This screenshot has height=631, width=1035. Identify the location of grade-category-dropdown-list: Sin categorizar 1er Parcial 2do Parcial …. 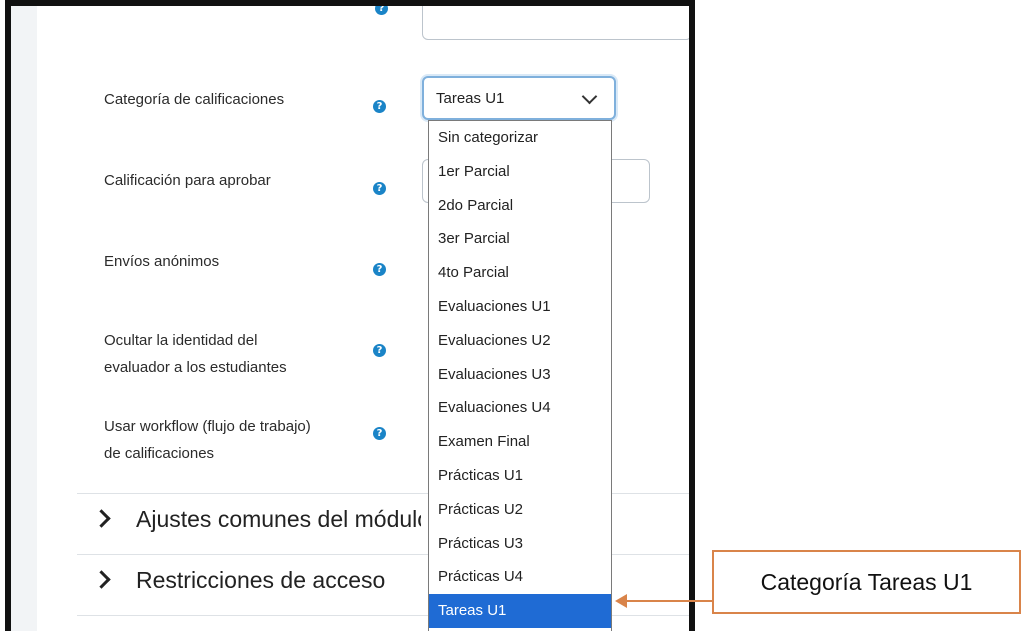
(520, 375).